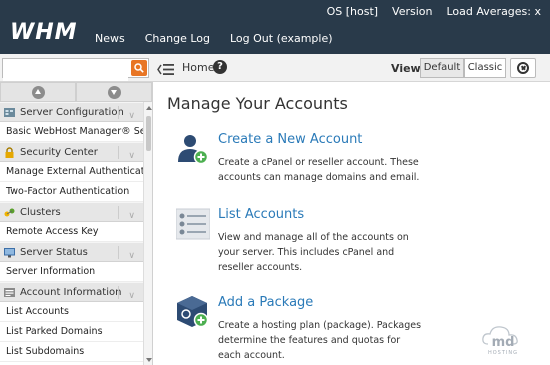 The height and width of the screenshot is (365, 550). Describe the element at coordinates (71, 352) in the screenshot. I see `sidebar-item-list-subdomains: List Subdomains` at that location.